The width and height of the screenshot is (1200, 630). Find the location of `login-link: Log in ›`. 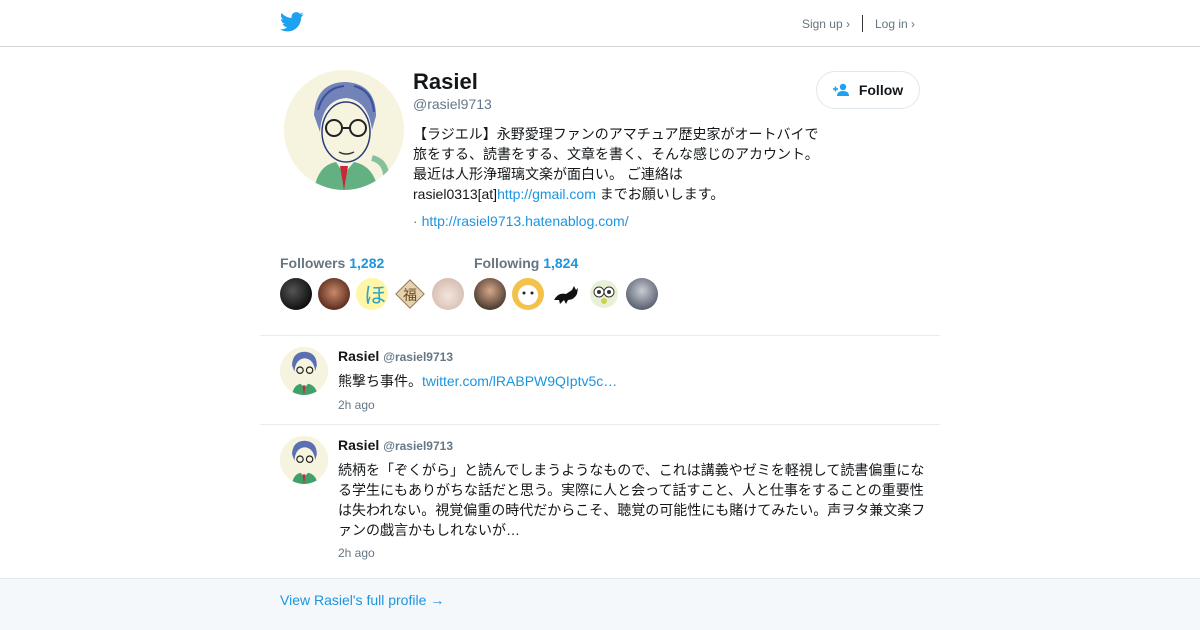

login-link: Log in › is located at coordinates (895, 24).